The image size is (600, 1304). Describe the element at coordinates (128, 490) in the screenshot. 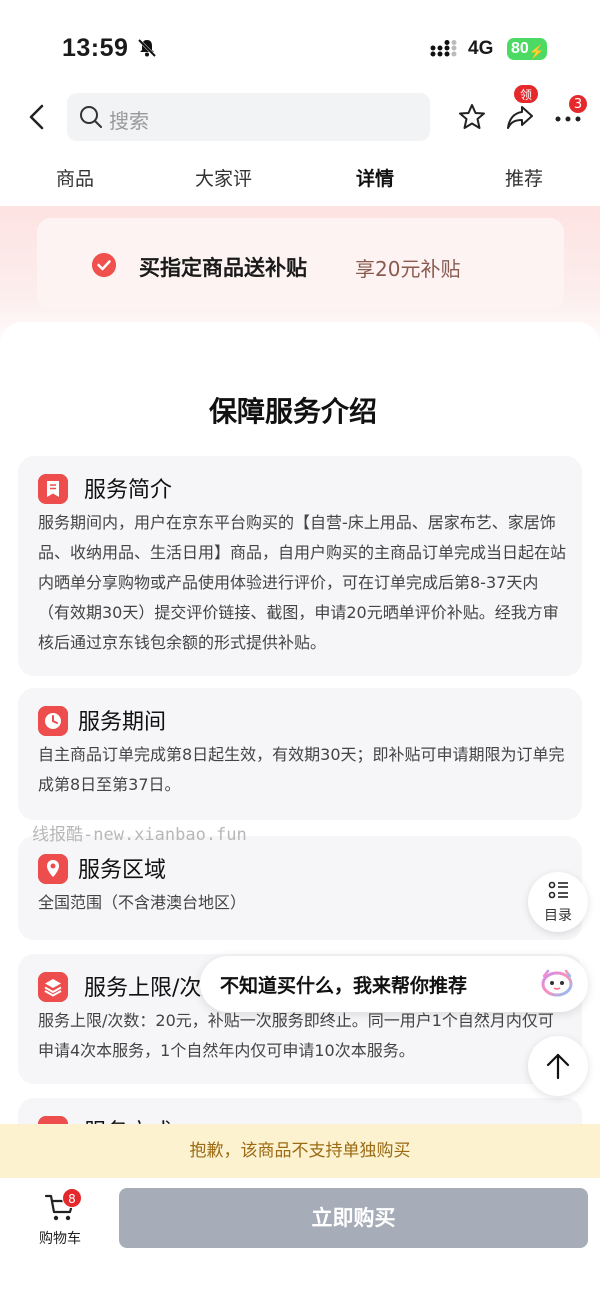

I see `section-title: 服务简介` at that location.